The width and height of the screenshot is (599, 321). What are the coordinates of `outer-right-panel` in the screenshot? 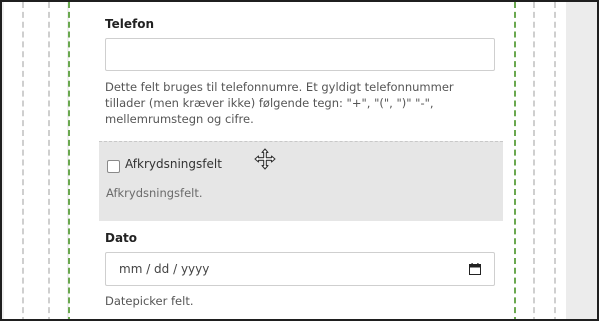 It's located at (581, 160).